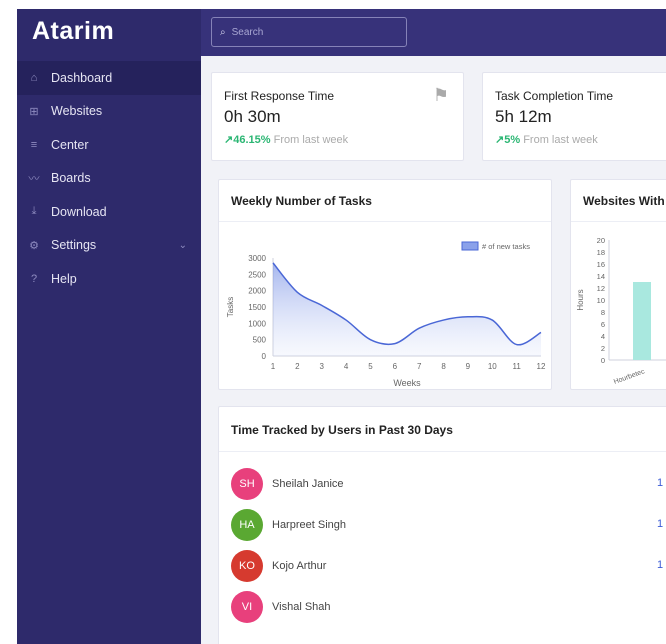  What do you see at coordinates (468, 366) in the screenshot?
I see `x-tick-label: 9` at bounding box center [468, 366].